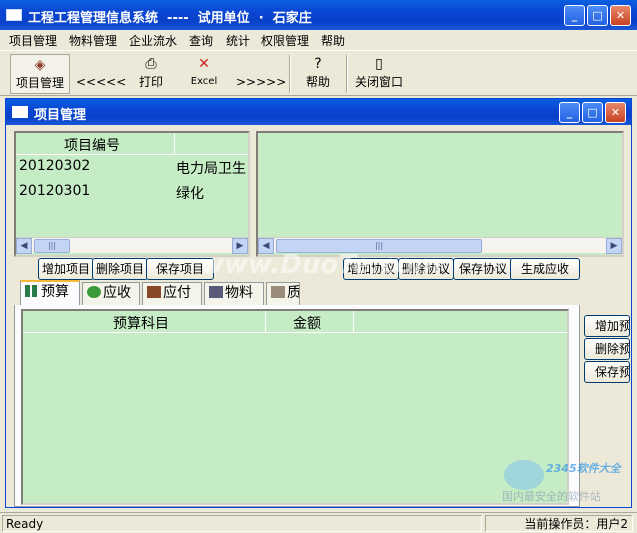 The height and width of the screenshot is (533, 637). Describe the element at coordinates (14, 15) in the screenshot. I see `app-window-icon` at that location.